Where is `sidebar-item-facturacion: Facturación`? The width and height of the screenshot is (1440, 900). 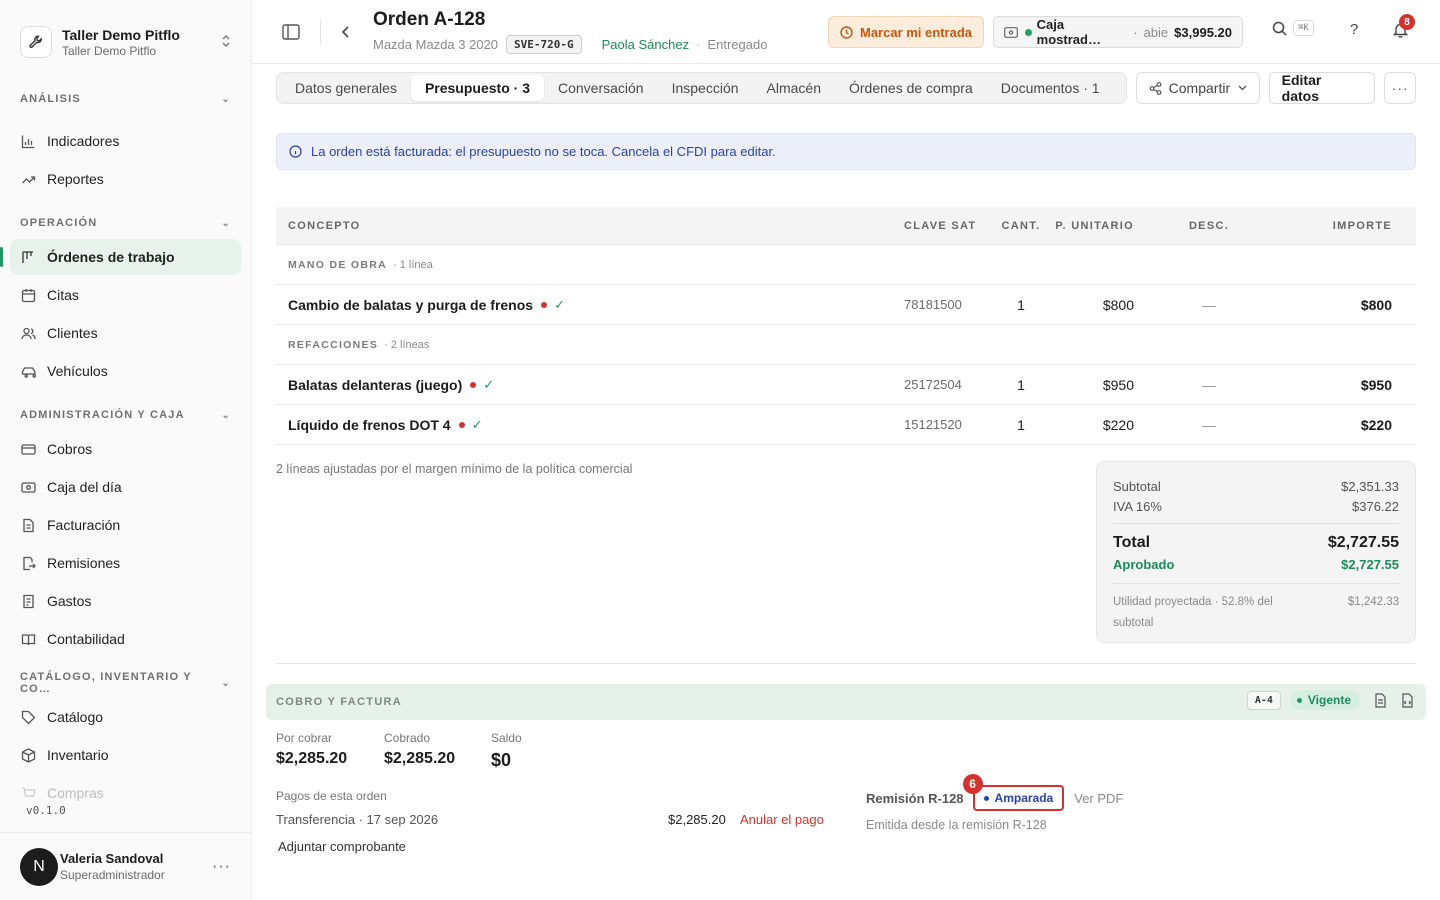 sidebar-item-facturacion: Facturación is located at coordinates (125, 525).